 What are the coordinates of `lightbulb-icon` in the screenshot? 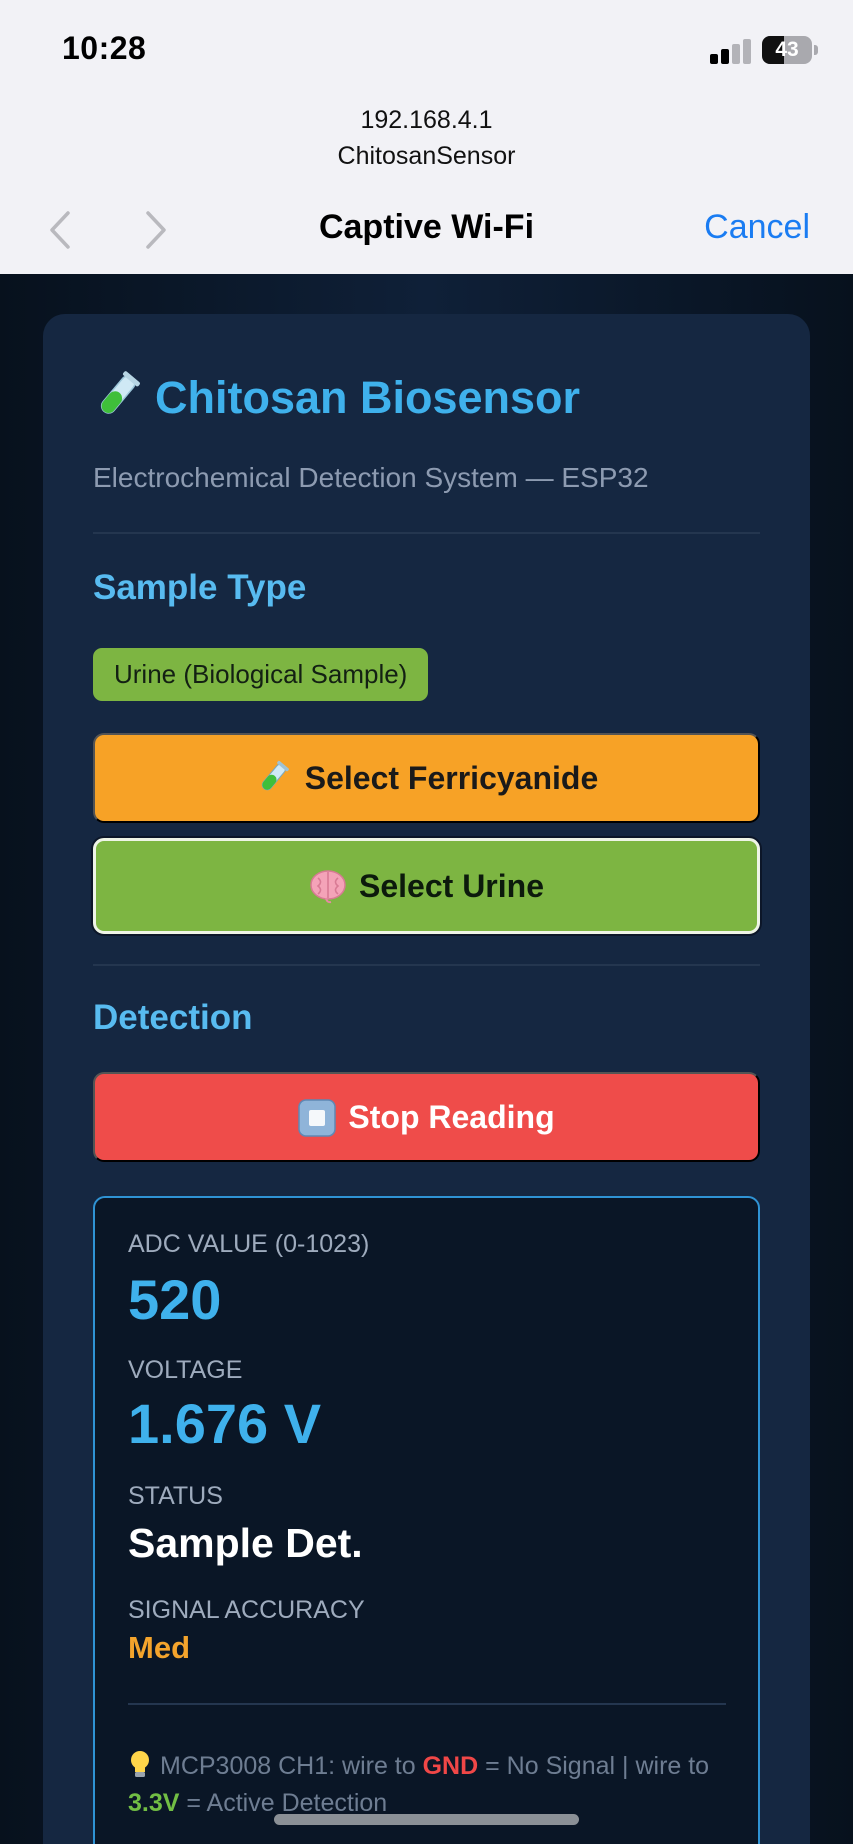 It's located at (140, 1764).